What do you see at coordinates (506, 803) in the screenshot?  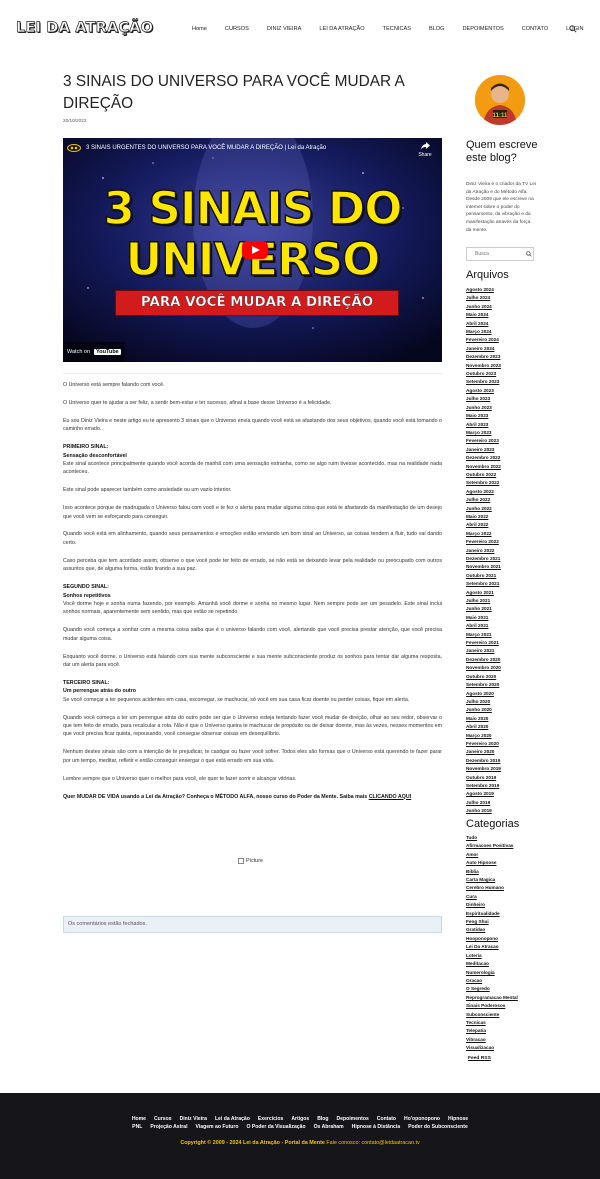 I see `archive-link: Julho 2019` at bounding box center [506, 803].